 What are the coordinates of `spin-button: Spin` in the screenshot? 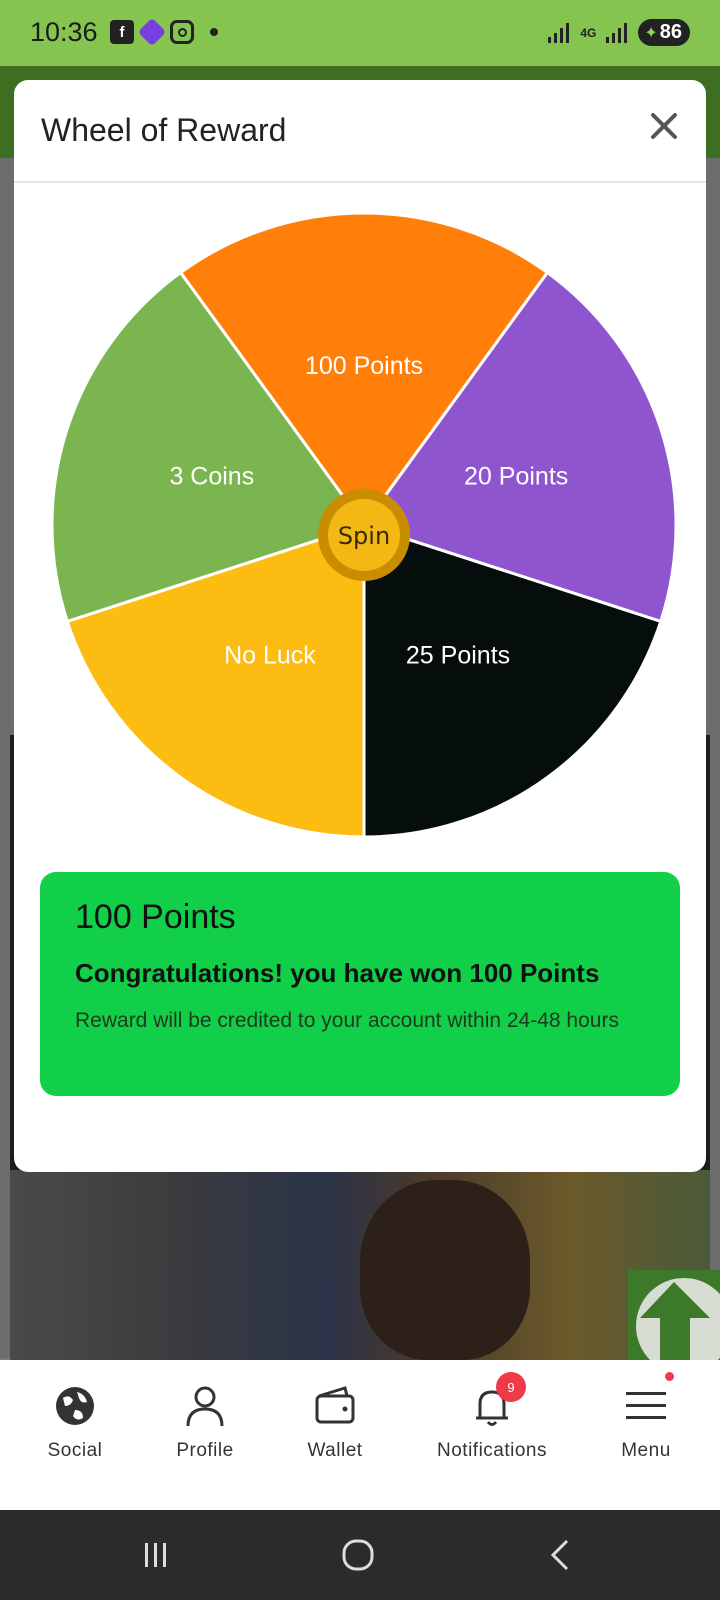 It's located at (364, 535).